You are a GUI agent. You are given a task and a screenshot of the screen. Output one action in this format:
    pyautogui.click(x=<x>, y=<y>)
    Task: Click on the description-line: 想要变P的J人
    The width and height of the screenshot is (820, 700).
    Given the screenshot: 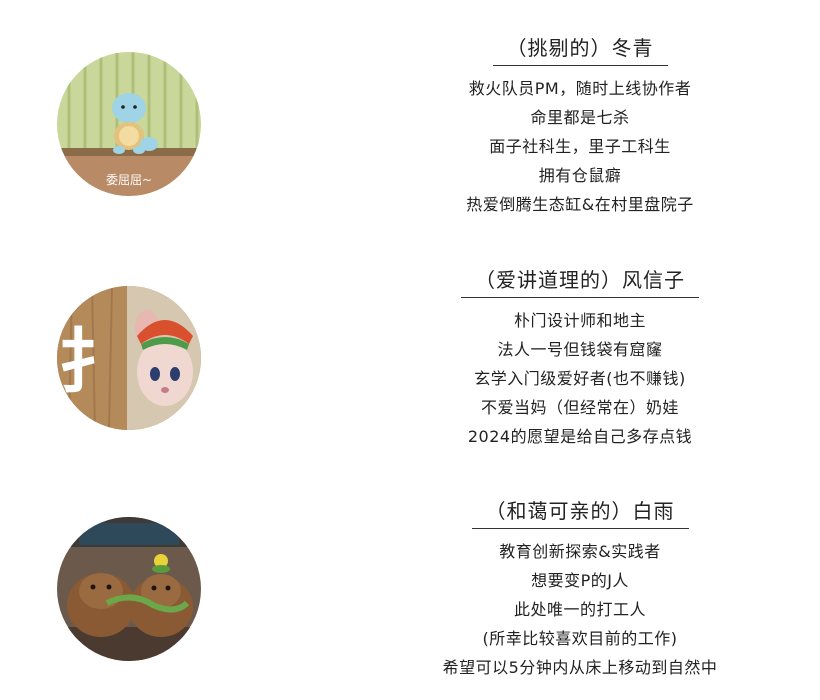 What is the action you would take?
    pyautogui.click(x=580, y=580)
    